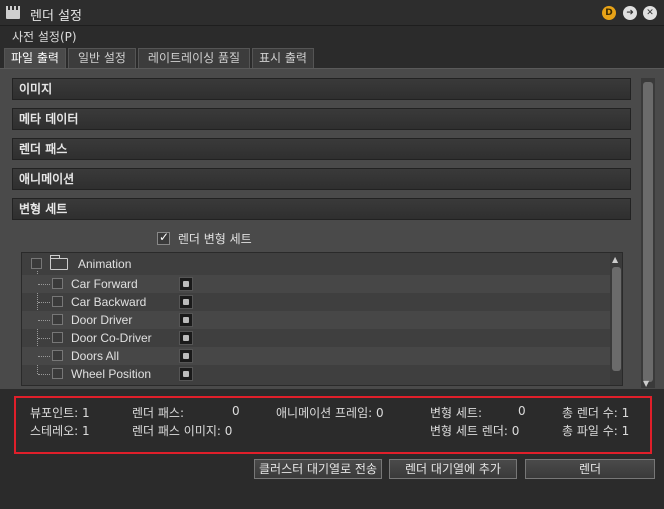 This screenshot has width=664, height=509. I want to click on stat-render-passes-value: 0, so click(236, 411).